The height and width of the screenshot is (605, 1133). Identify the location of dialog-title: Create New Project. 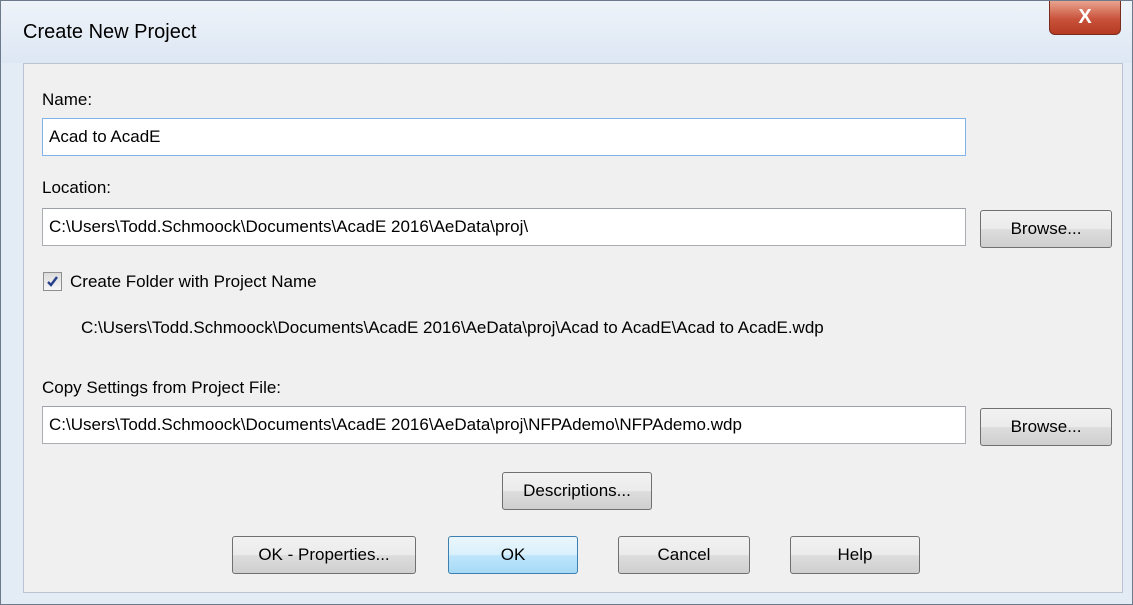
(110, 32).